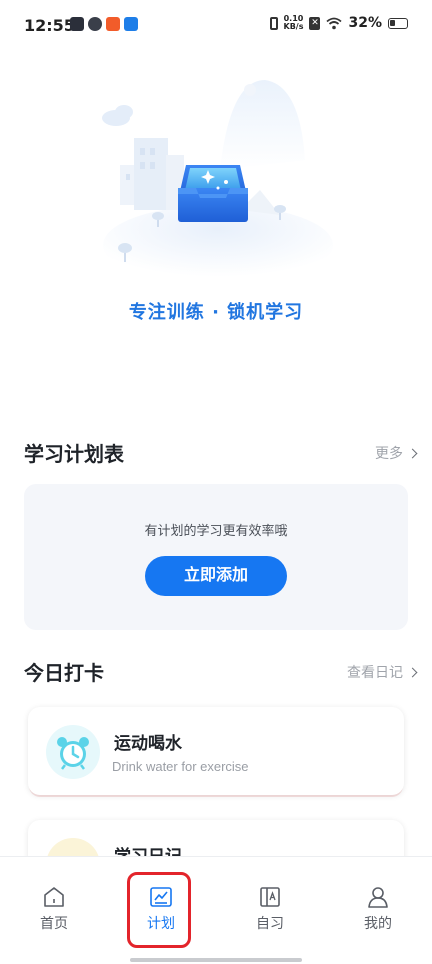 The image size is (432, 964). What do you see at coordinates (334, 23) in the screenshot?
I see `wifi-icon` at bounding box center [334, 23].